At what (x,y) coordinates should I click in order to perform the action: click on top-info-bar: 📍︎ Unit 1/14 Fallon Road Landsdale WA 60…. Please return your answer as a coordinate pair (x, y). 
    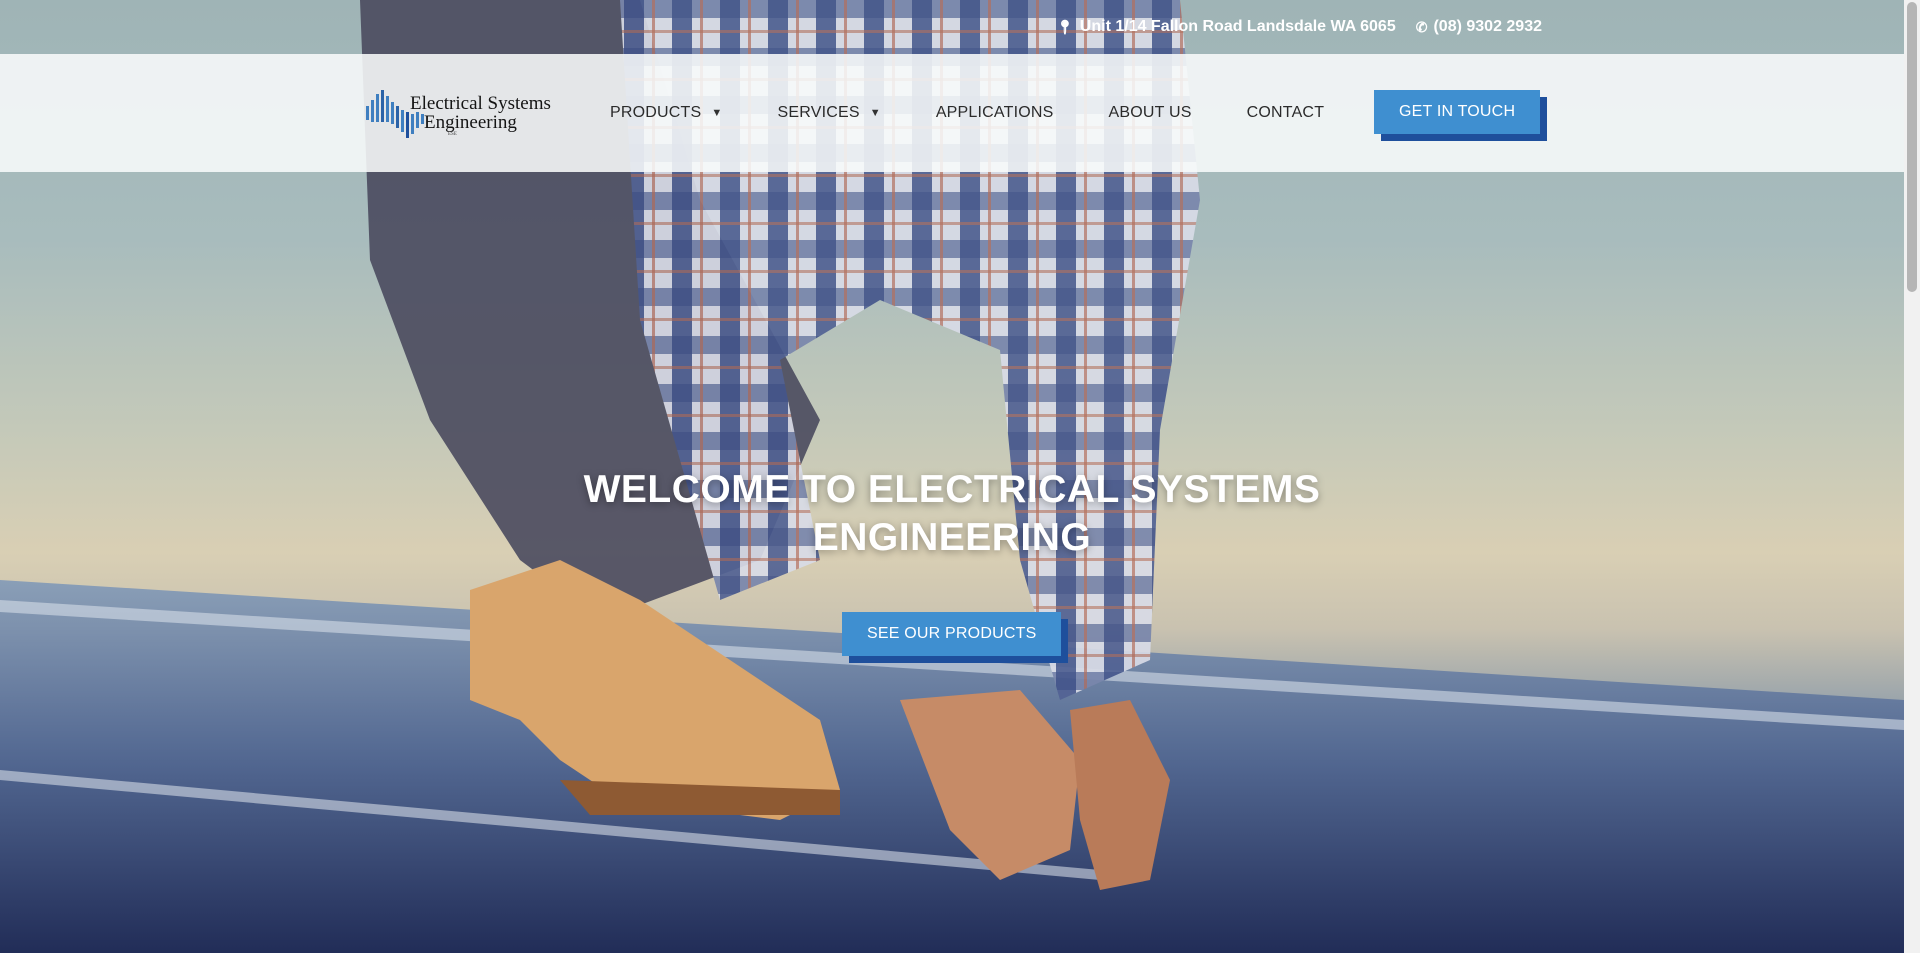
    Looking at the image, I should click on (952, 27).